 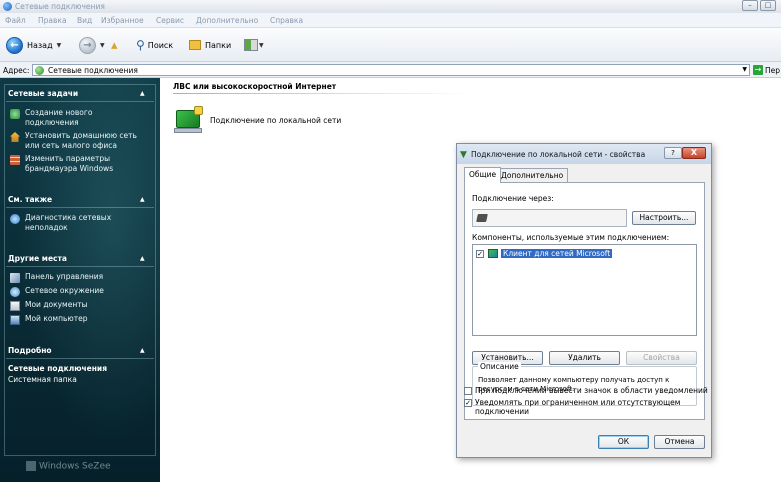 What do you see at coordinates (40, 45) in the screenshot?
I see `back-label: Назад` at bounding box center [40, 45].